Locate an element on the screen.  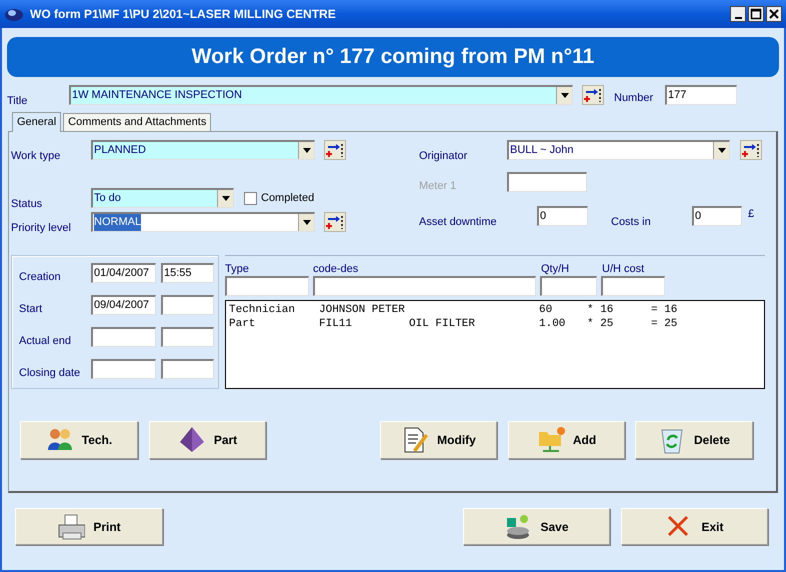
tab: General is located at coordinates (37, 122).